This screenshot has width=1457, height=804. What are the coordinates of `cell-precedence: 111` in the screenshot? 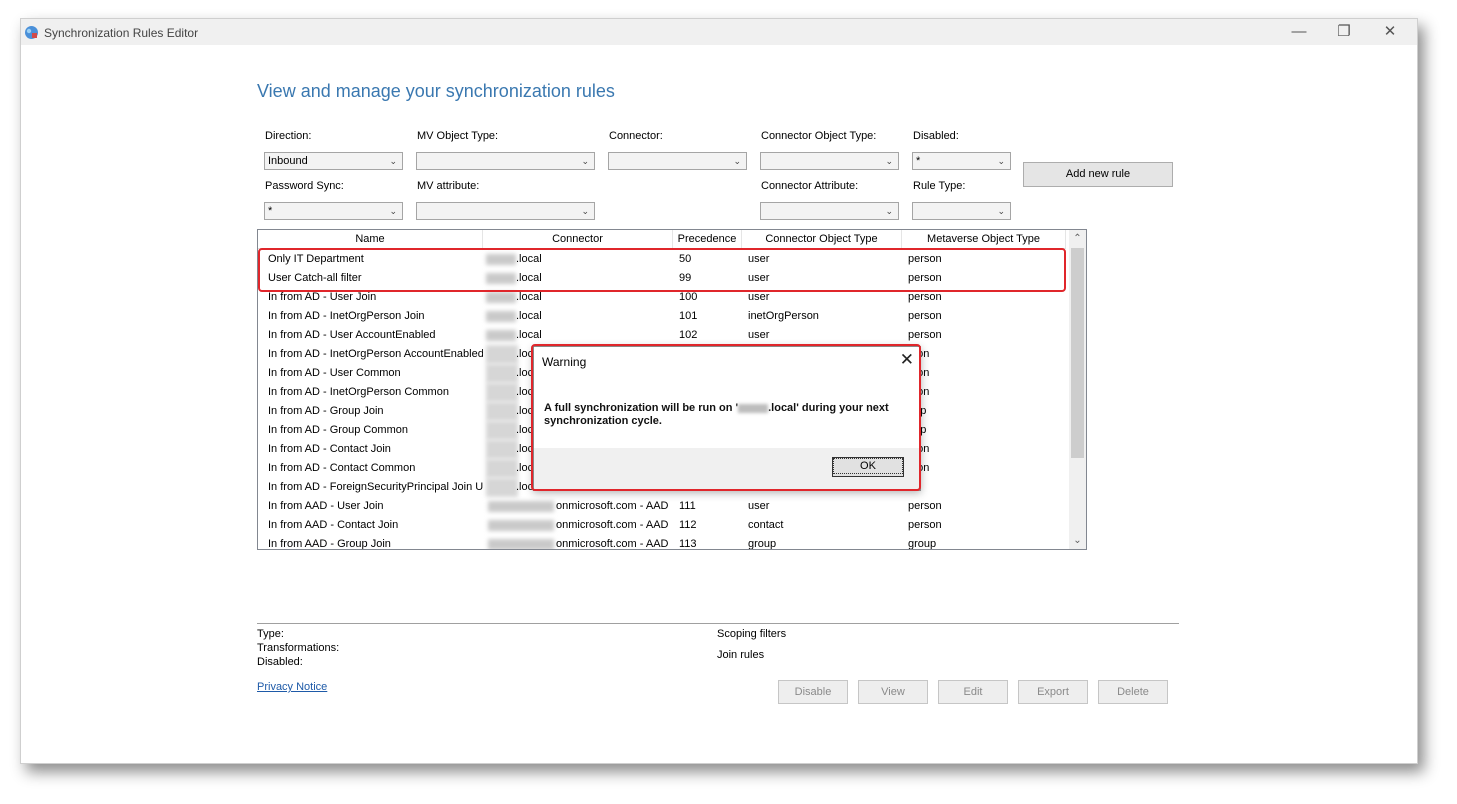 It's located at (687, 506).